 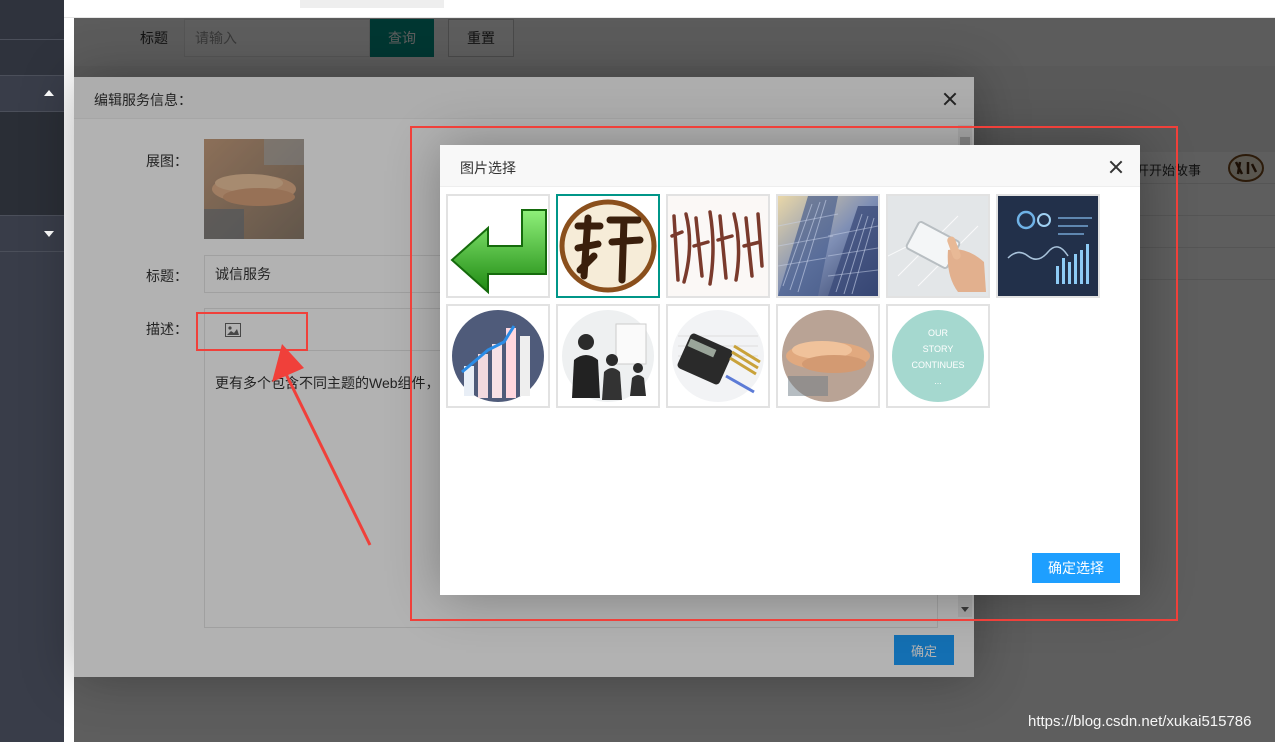 I want to click on top-tab-bar, so click(x=669, y=9).